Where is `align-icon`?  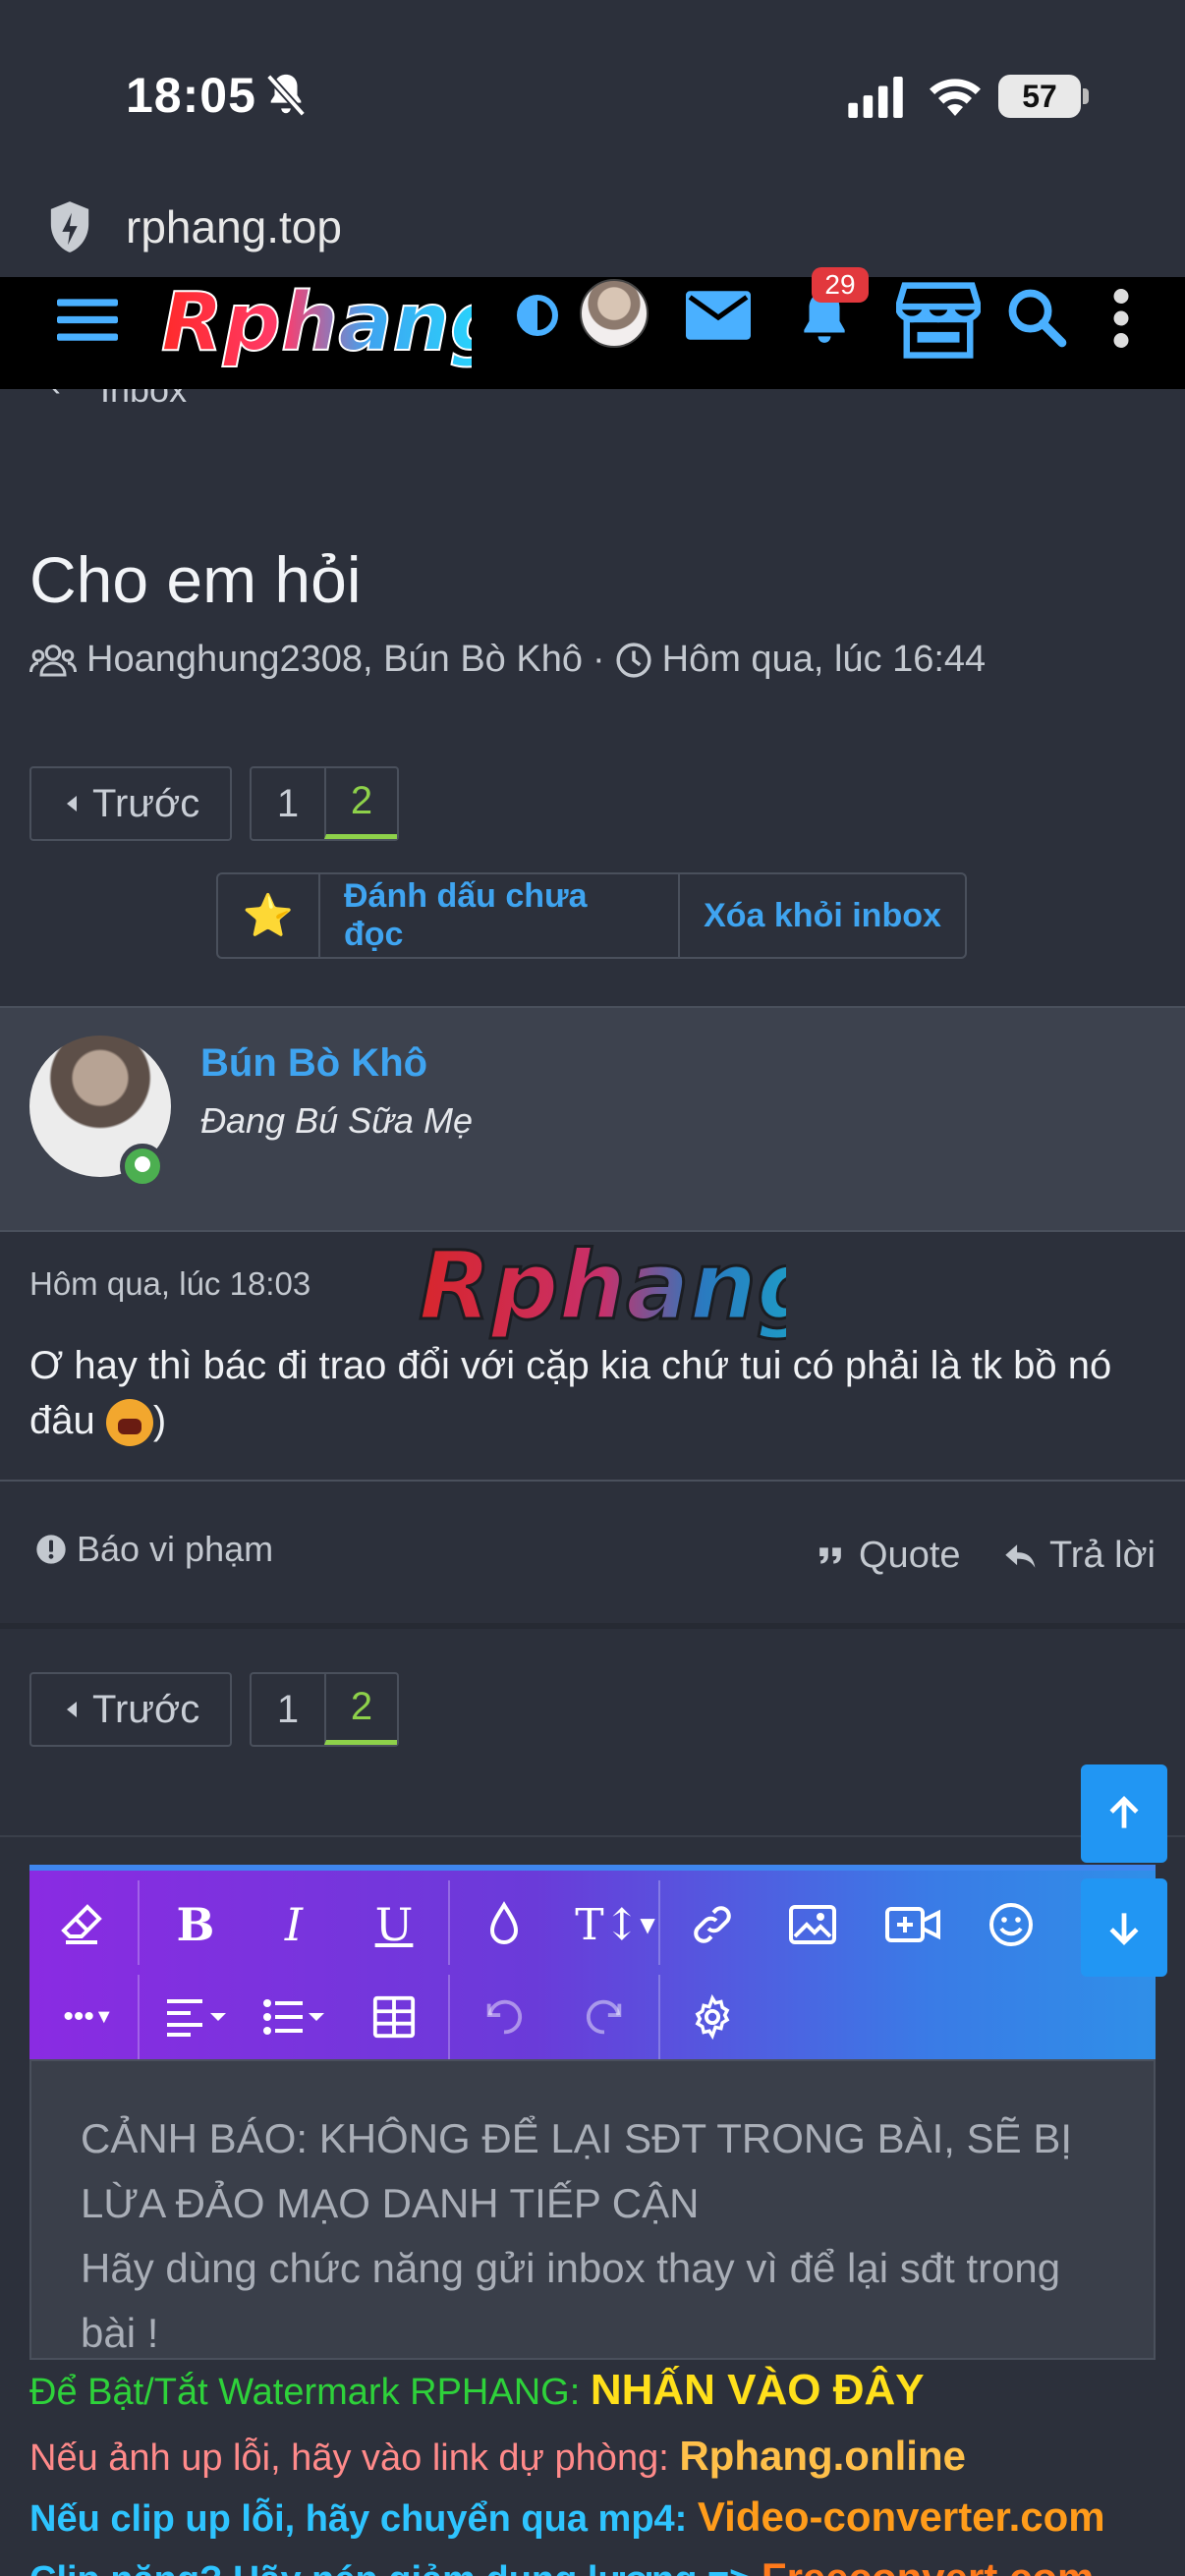
align-icon is located at coordinates (197, 2017).